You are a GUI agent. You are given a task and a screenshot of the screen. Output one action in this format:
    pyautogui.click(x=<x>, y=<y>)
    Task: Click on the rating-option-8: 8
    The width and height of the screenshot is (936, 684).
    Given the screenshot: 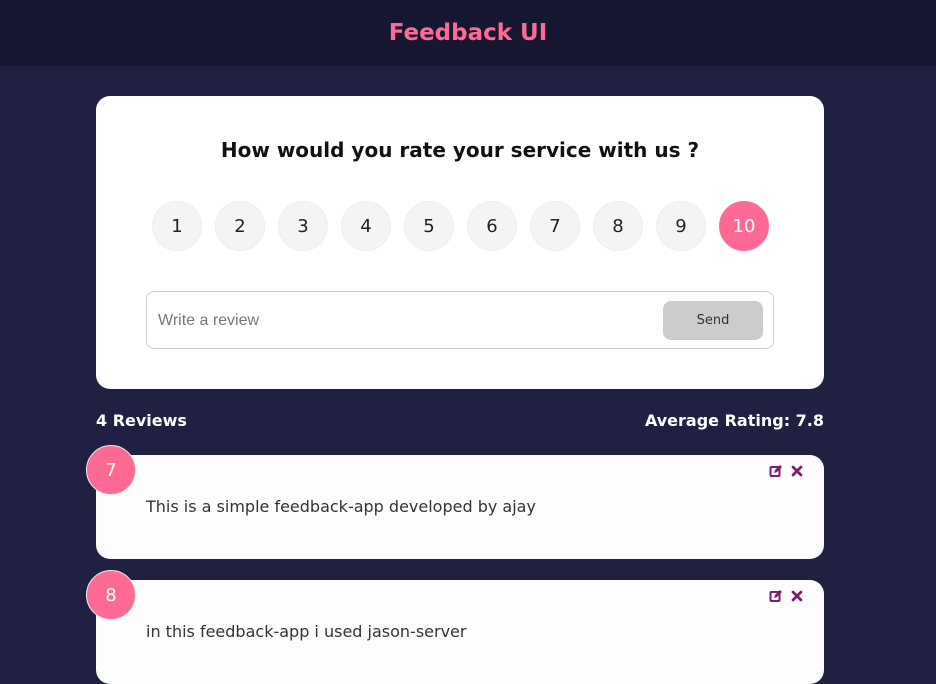 What is the action you would take?
    pyautogui.click(x=618, y=226)
    